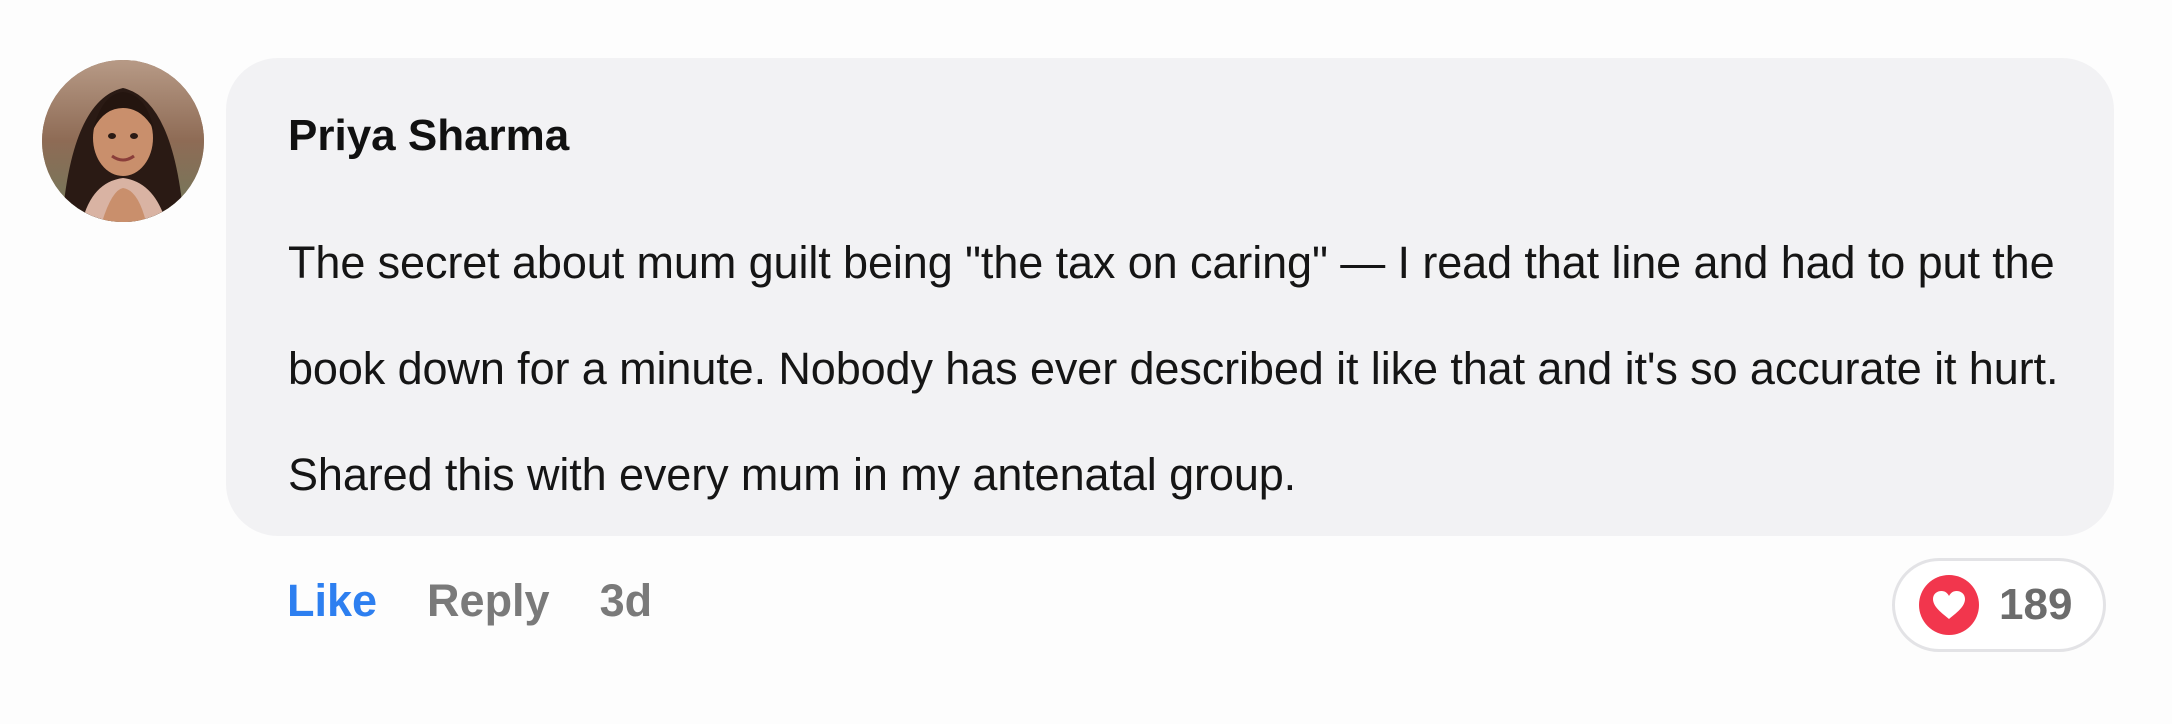 The height and width of the screenshot is (724, 2172). I want to click on reaction-summary: 189, so click(1999, 605).